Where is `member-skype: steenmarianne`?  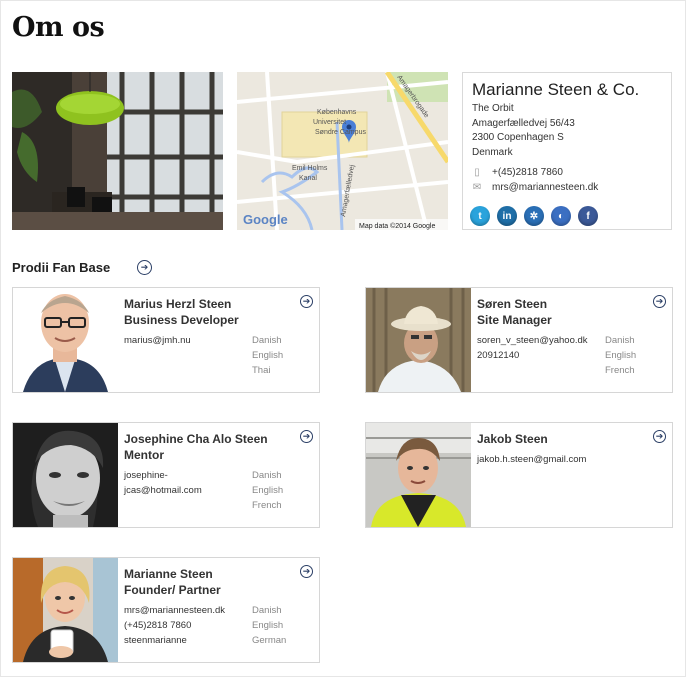
member-skype: steenmarianne is located at coordinates (155, 640).